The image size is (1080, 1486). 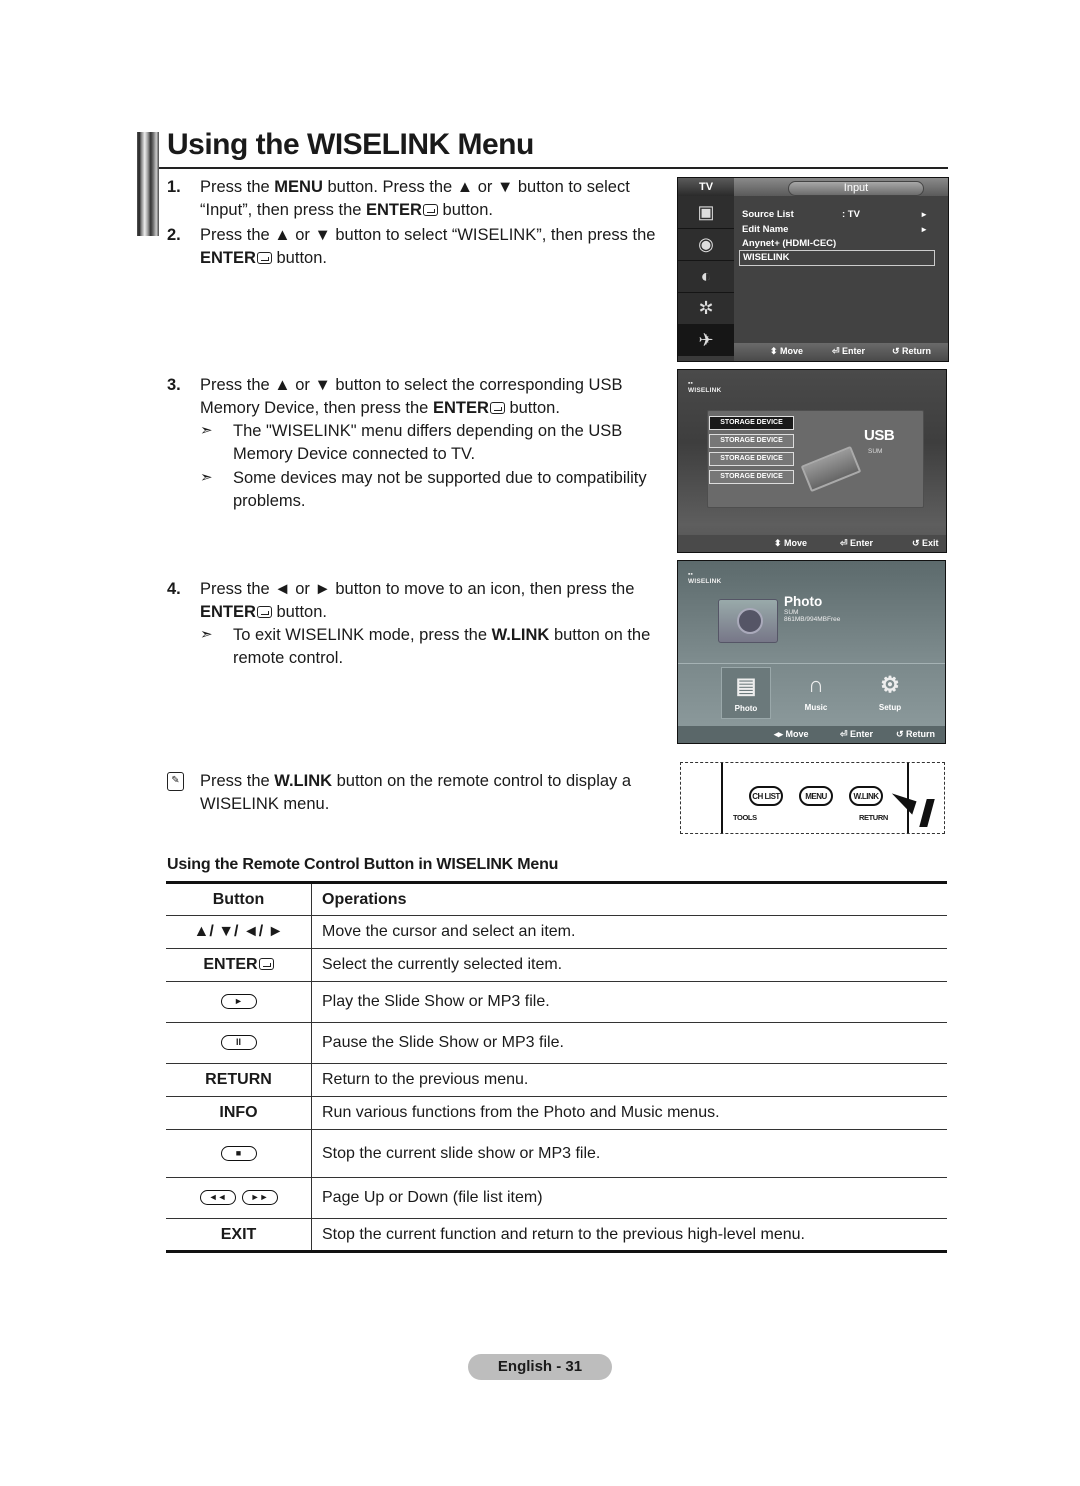 What do you see at coordinates (706, 244) in the screenshot?
I see `sound-icon: ◉` at bounding box center [706, 244].